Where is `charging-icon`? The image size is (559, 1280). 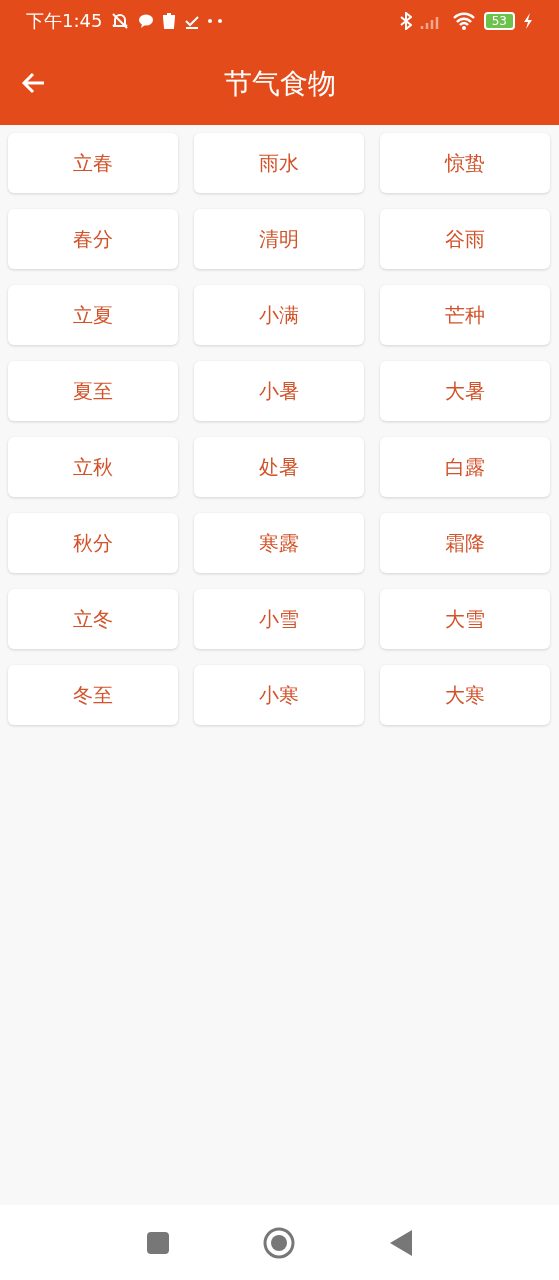 charging-icon is located at coordinates (528, 21).